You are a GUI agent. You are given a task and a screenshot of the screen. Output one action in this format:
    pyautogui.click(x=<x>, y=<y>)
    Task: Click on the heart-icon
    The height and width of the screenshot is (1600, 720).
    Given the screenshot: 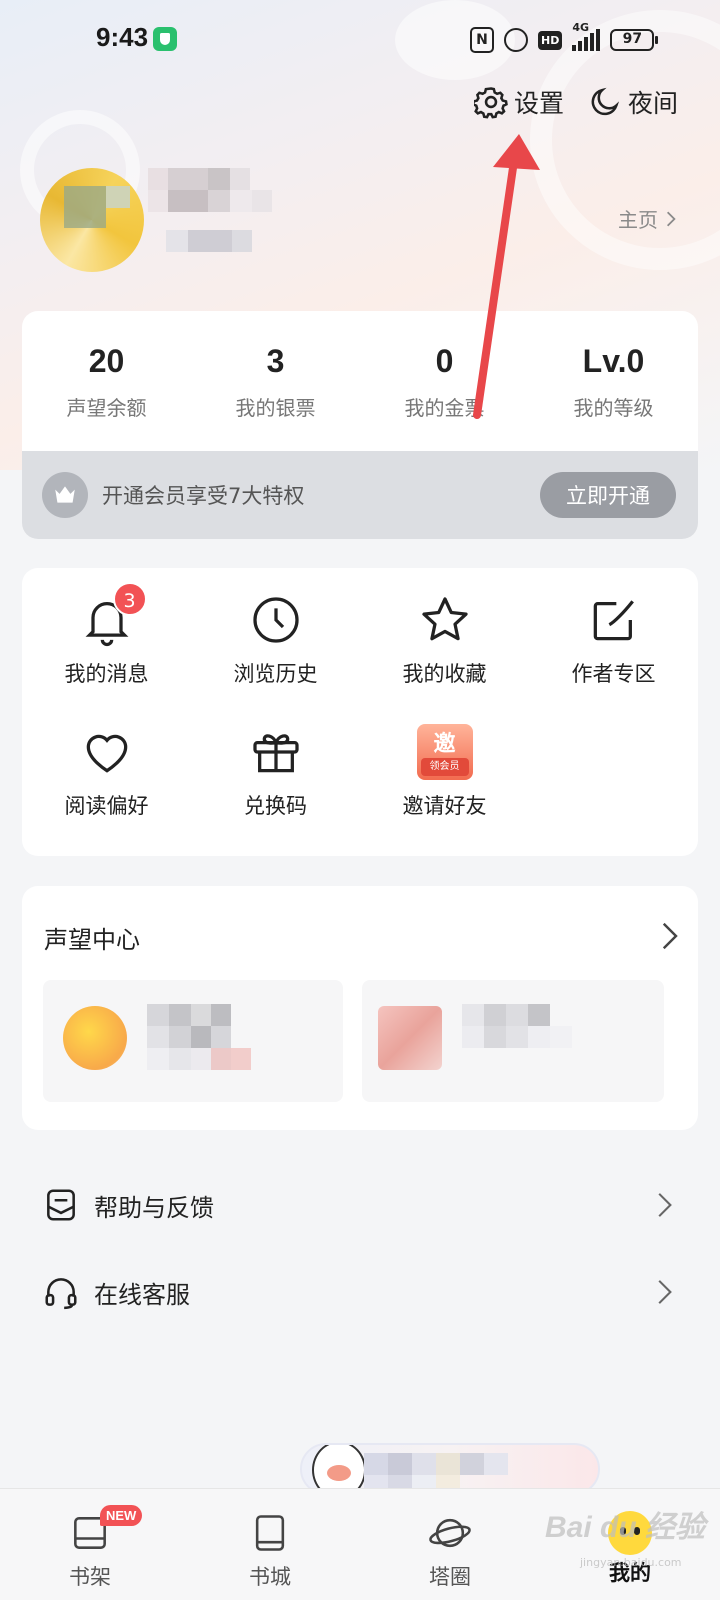 What is the action you would take?
    pyautogui.click(x=106, y=753)
    